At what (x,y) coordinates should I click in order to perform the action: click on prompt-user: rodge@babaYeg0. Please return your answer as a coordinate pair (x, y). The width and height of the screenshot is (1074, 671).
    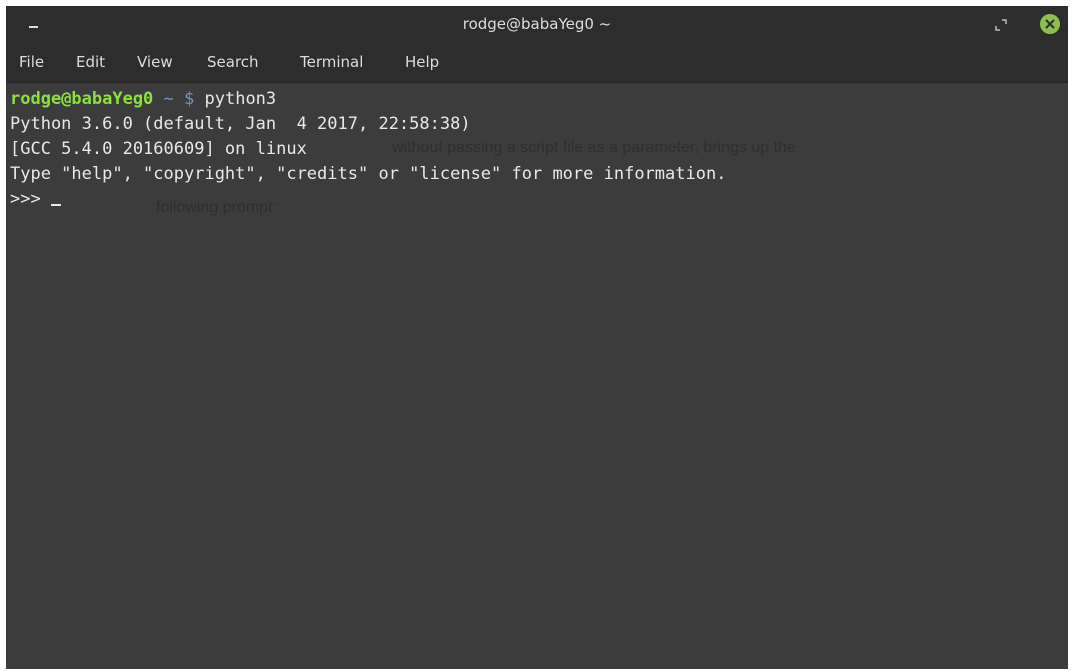
    Looking at the image, I should click on (82, 99).